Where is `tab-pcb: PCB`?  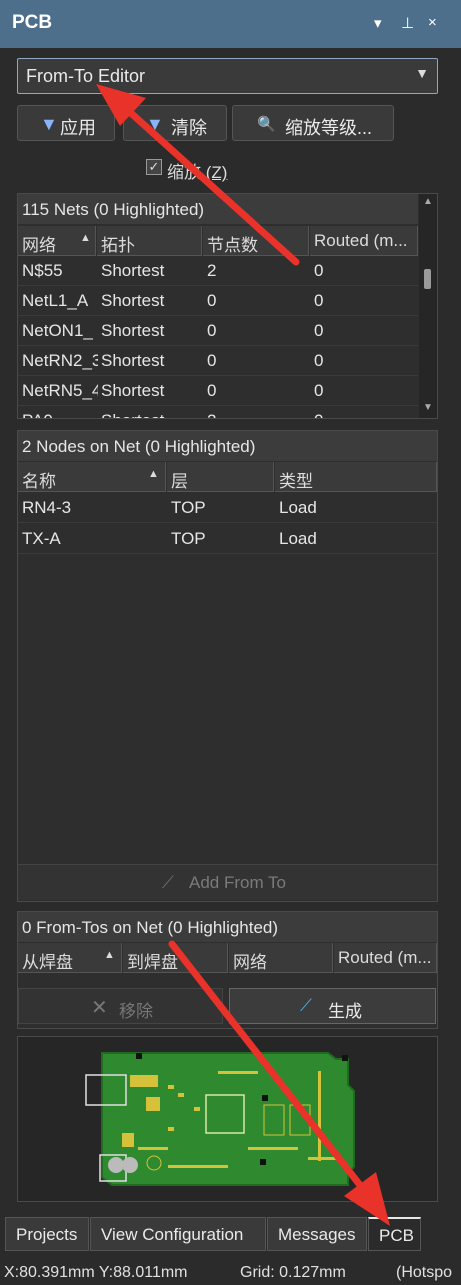
tab-pcb: PCB is located at coordinates (394, 1234).